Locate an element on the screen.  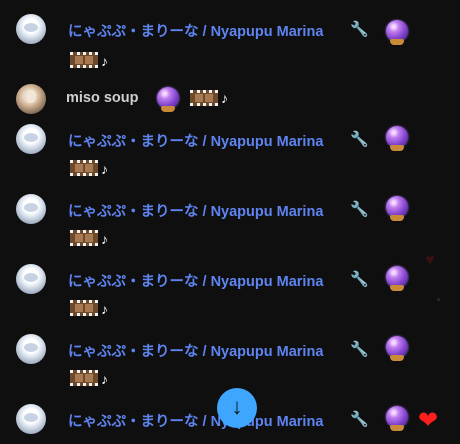
author-name: miso soup is located at coordinates (102, 98).